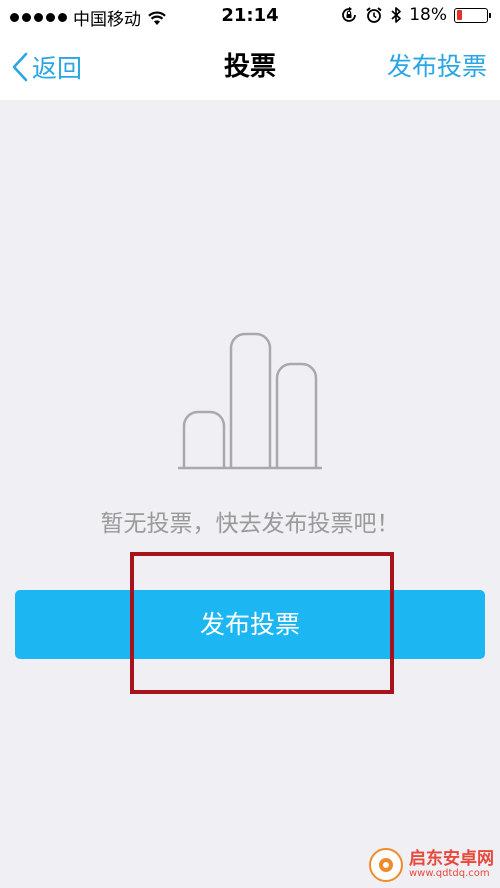  I want to click on watermark-text: 启东安卓网 www.qdtdq.com, so click(451, 863).